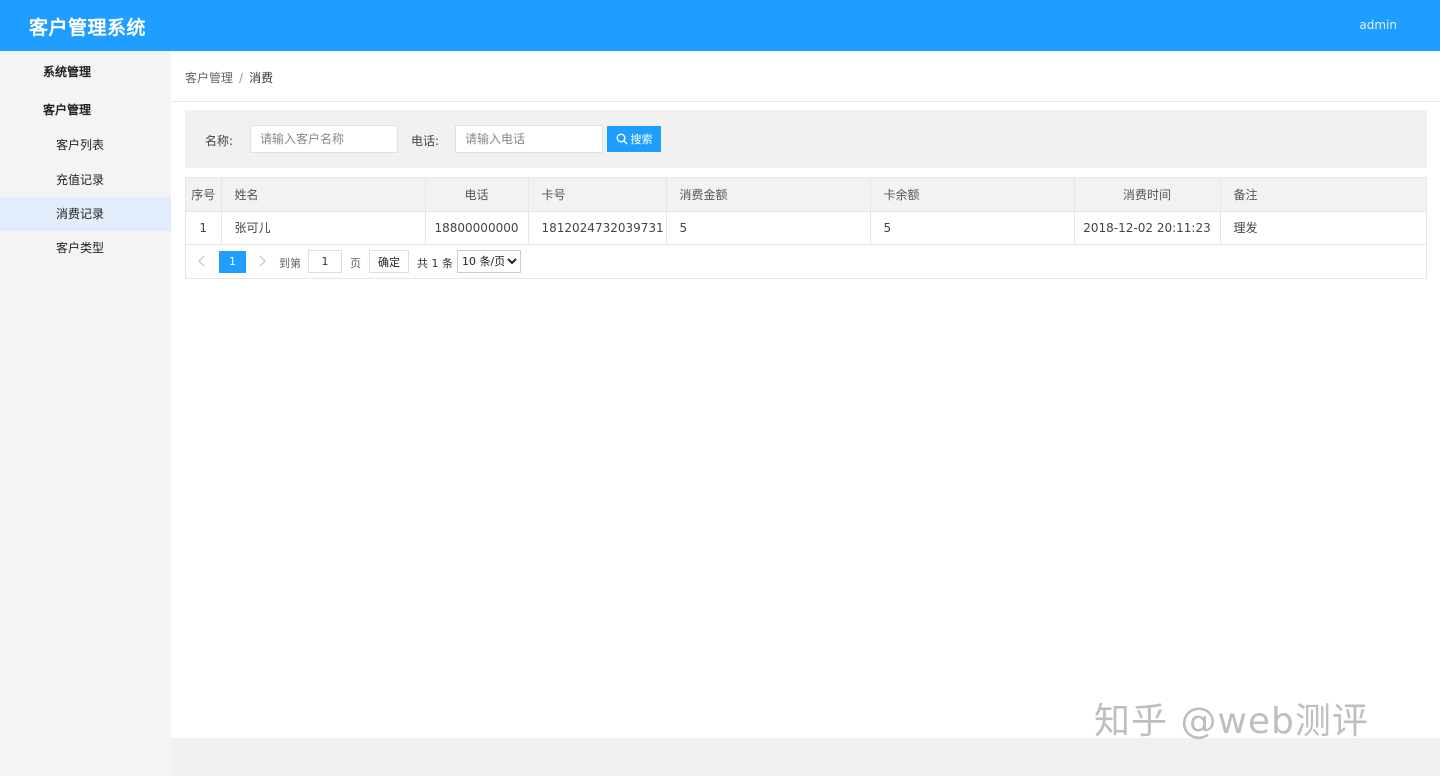 This screenshot has width=1440, height=776. I want to click on breadcrumb-parent: 客户管理, so click(209, 78).